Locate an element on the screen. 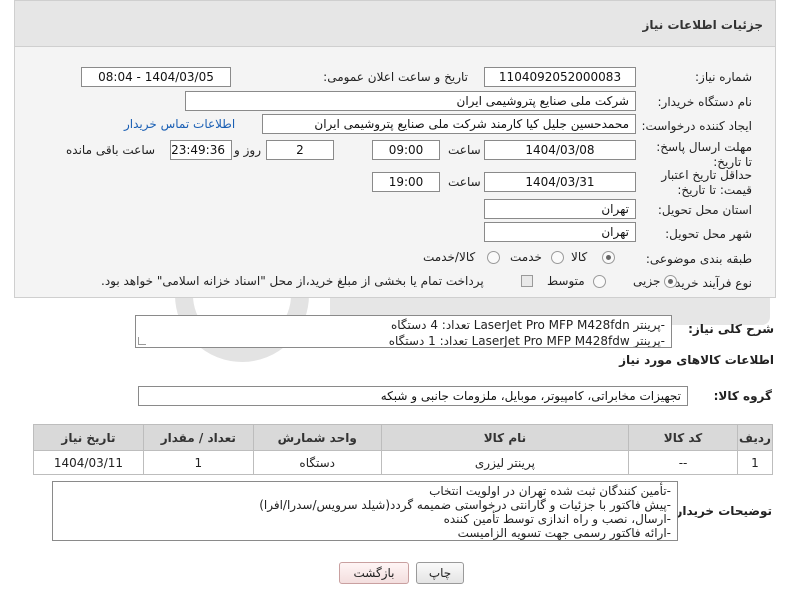 This screenshot has height=598, width=788. remaining-time-label: ساعت باقی مانده is located at coordinates (111, 150).